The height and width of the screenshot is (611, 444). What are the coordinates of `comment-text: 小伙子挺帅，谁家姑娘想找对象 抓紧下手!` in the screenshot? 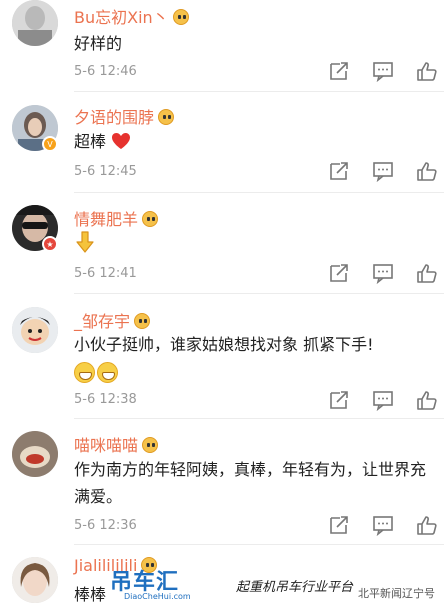 It's located at (254, 359).